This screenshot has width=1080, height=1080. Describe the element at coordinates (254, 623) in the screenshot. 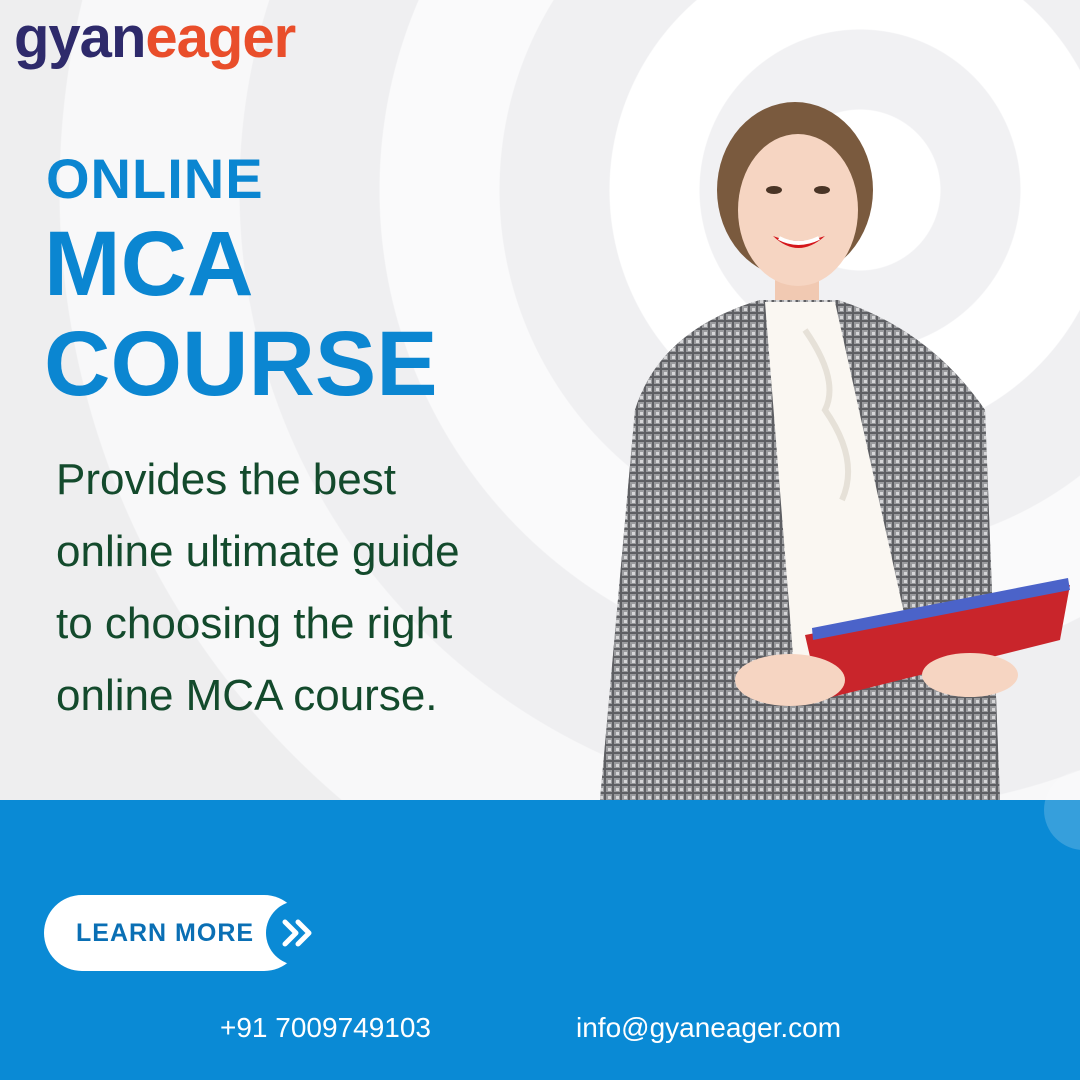

I see `description-line: to choosing the right` at that location.